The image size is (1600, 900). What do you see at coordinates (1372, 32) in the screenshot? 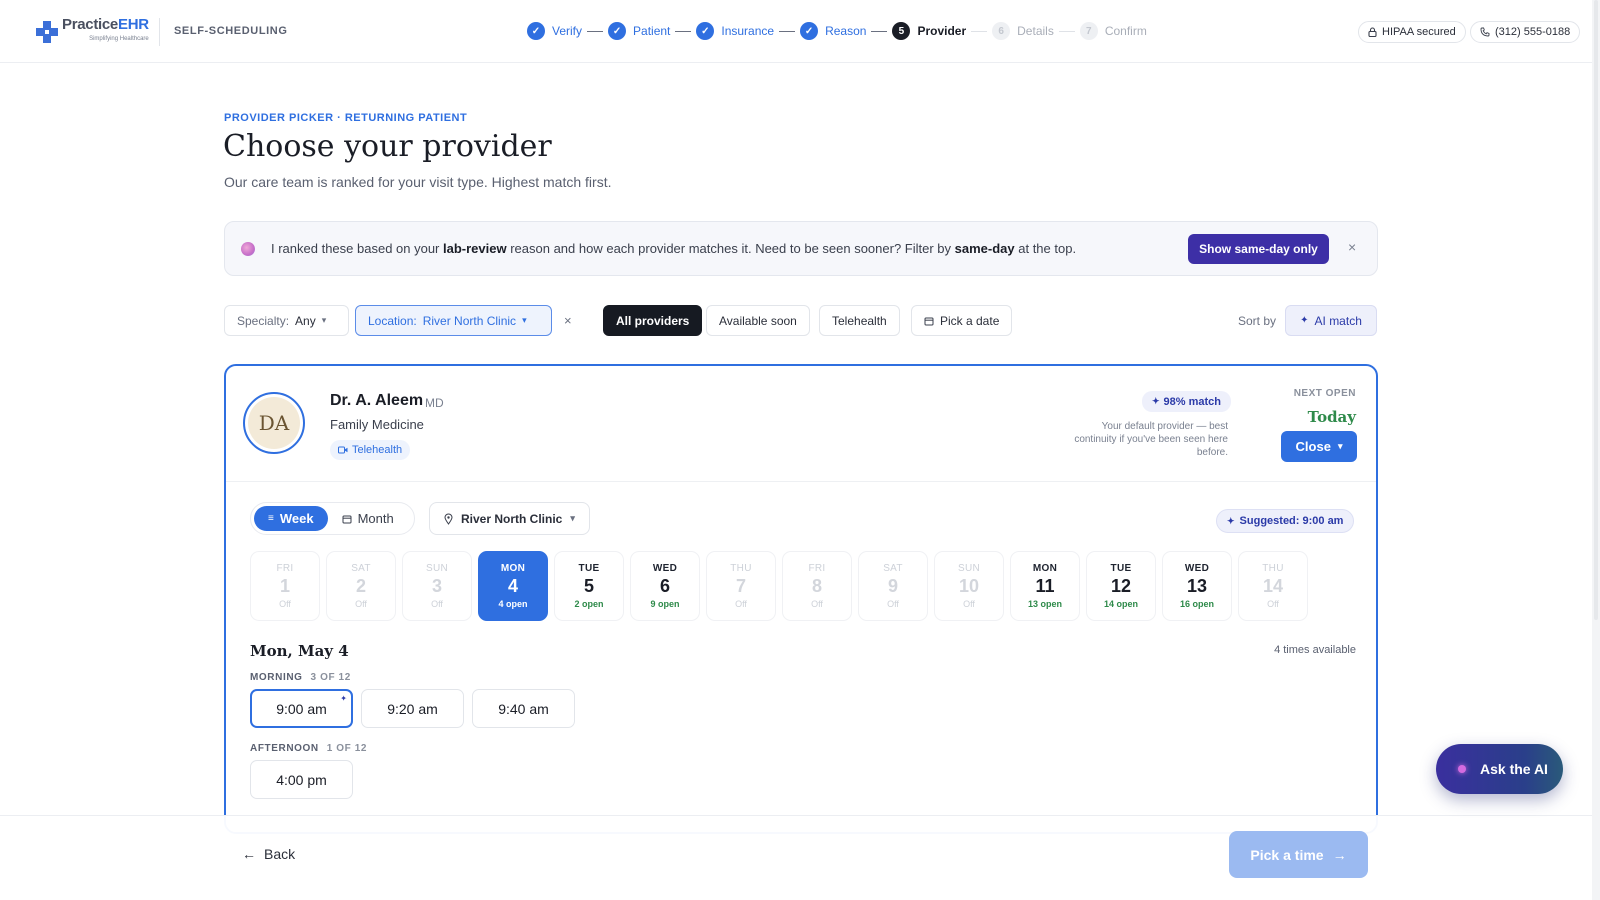
I see `lock-icon` at bounding box center [1372, 32].